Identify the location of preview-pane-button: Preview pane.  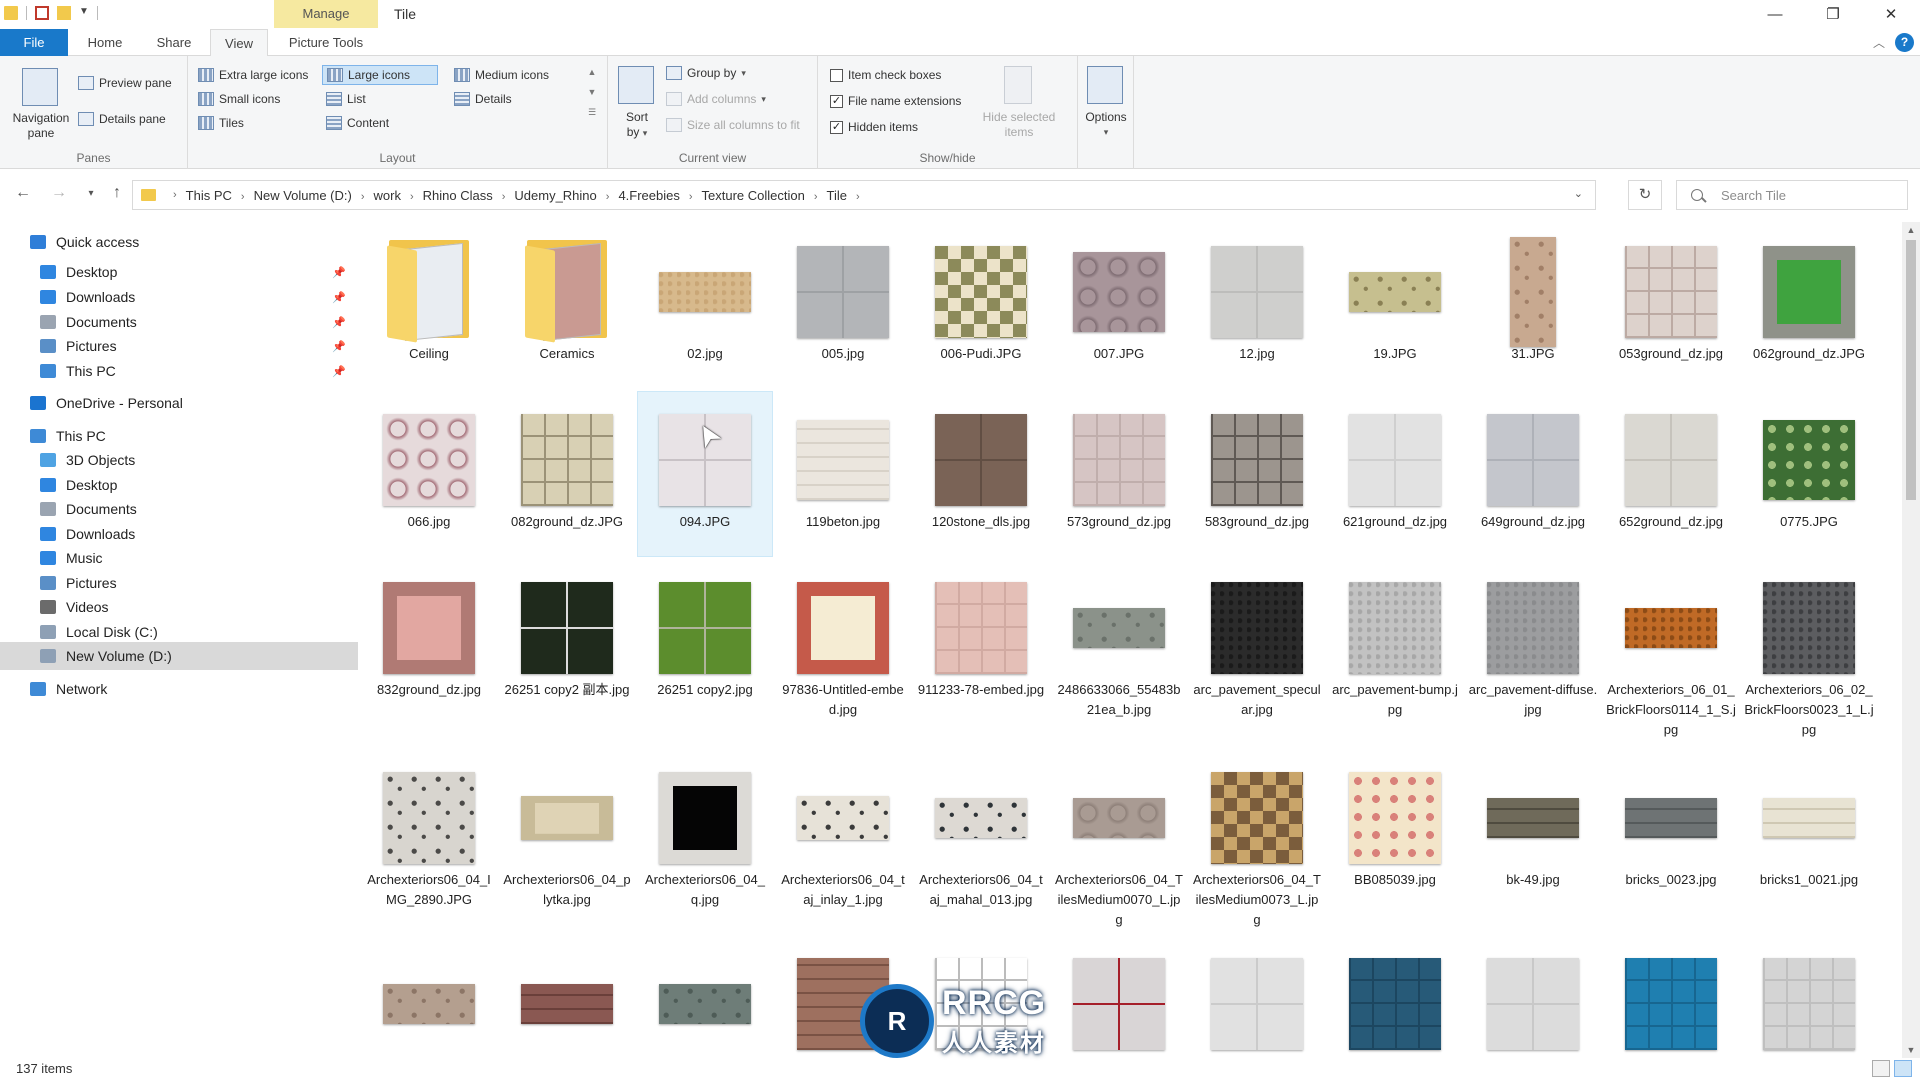
(125, 83).